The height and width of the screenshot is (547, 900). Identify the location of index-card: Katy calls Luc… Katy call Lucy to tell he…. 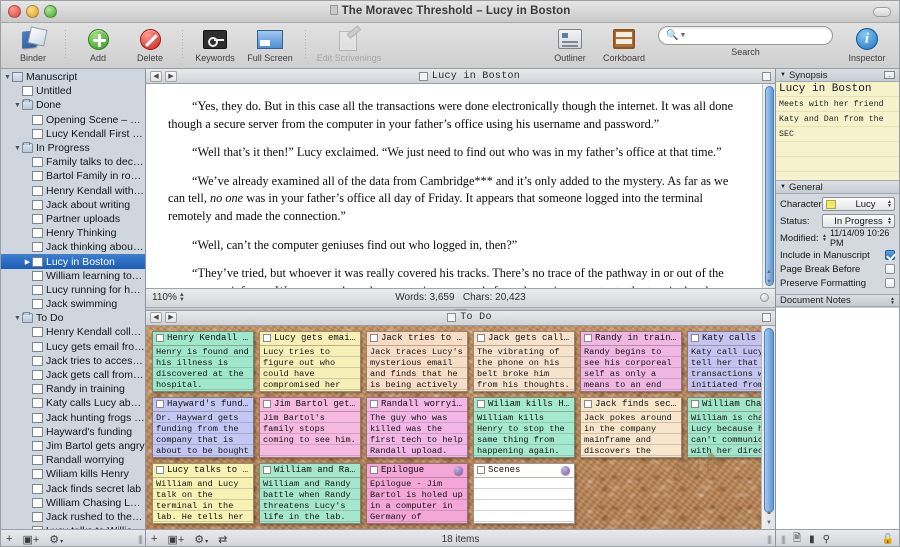
(724, 361).